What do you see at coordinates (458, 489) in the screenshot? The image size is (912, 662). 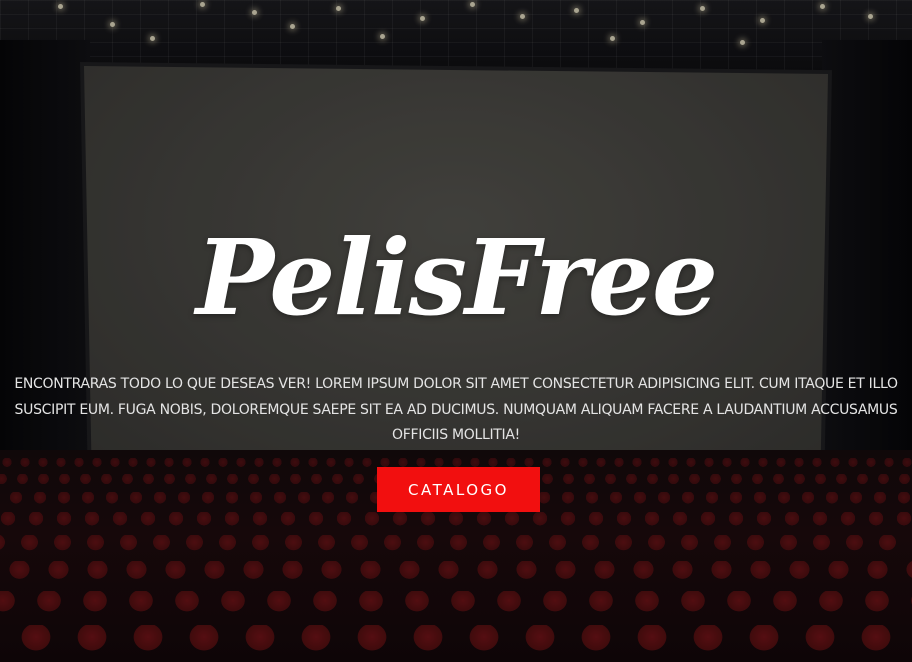 I see `catalog-button: CATALOGO` at bounding box center [458, 489].